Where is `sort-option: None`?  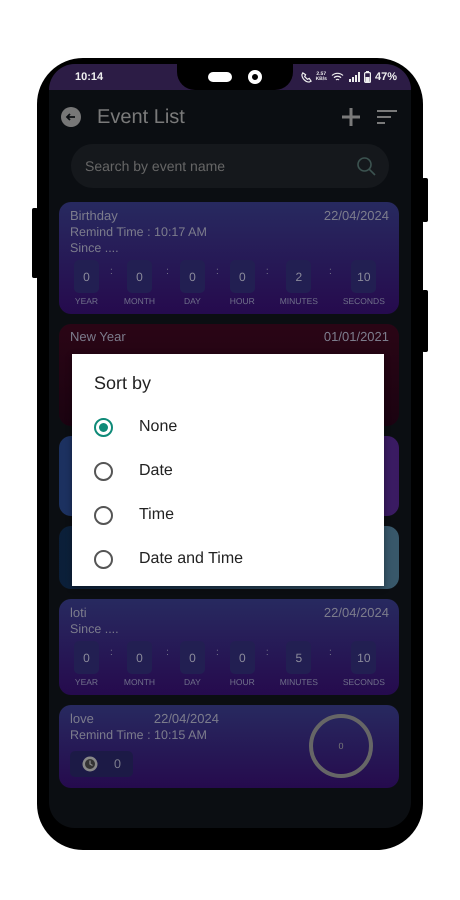 sort-option: None is located at coordinates (228, 427).